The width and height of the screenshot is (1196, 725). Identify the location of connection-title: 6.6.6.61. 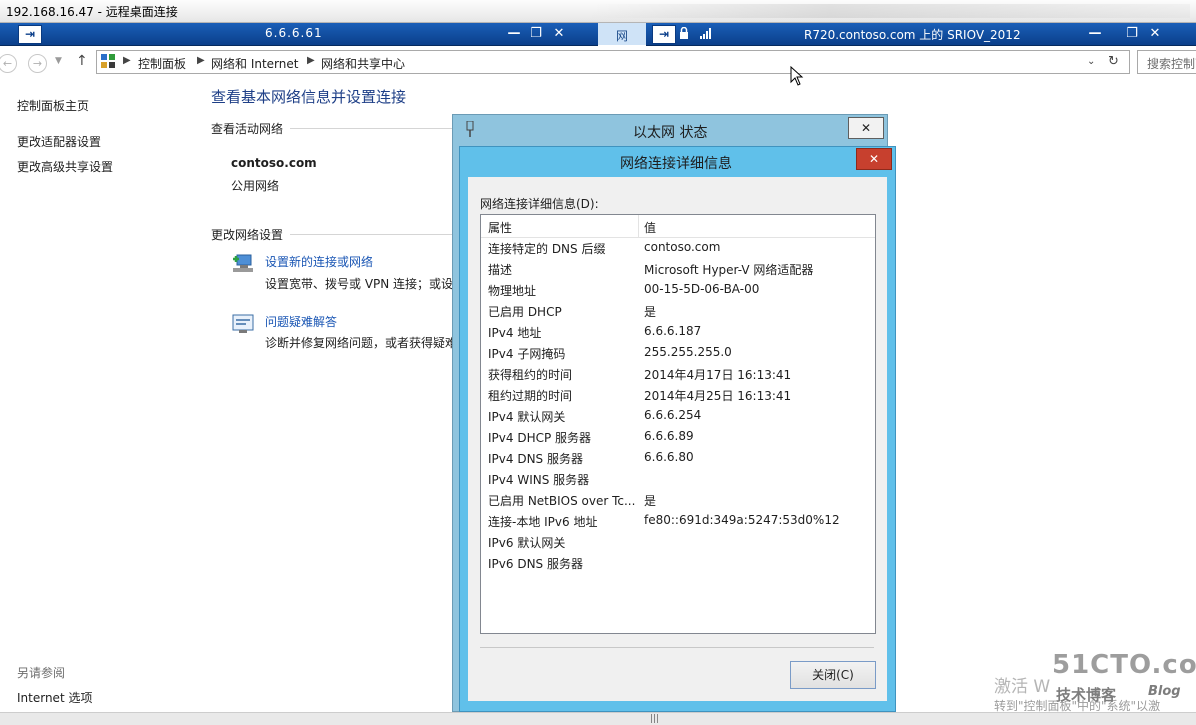
(294, 33).